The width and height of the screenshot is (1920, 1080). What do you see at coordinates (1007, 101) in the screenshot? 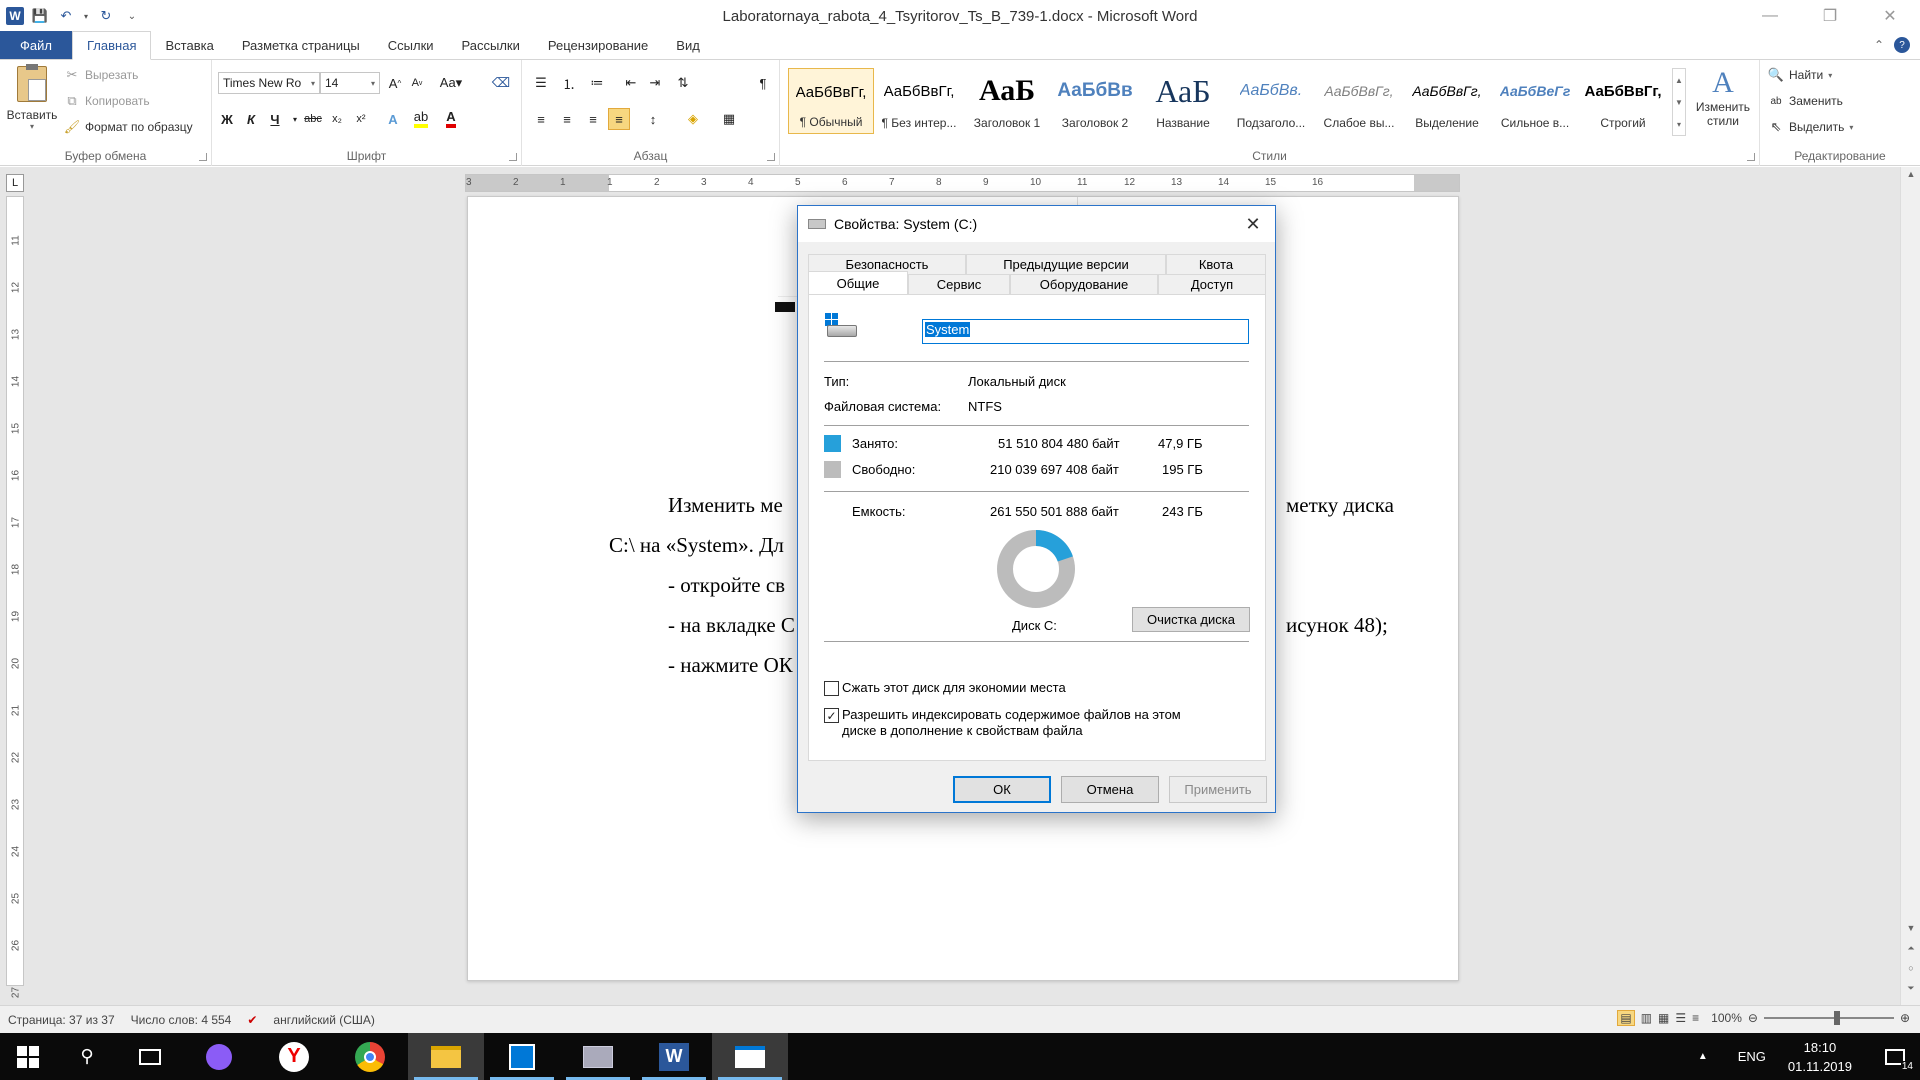
I see `style-heading-1: АаБ Заголовок 1` at bounding box center [1007, 101].